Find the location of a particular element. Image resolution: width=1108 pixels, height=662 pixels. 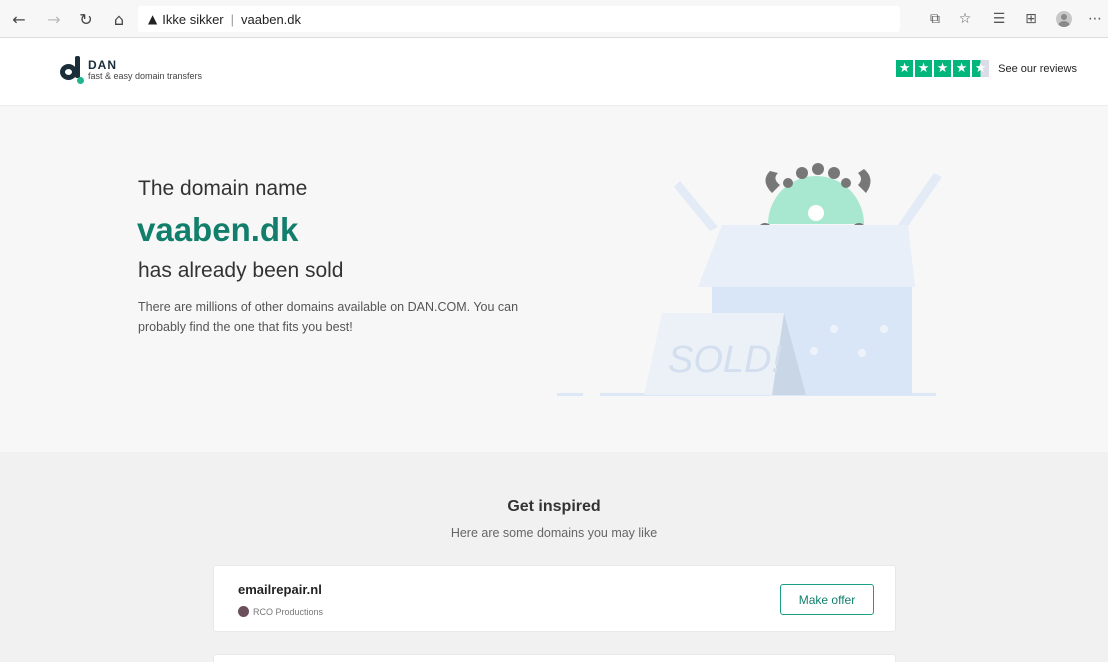

sold-box-illustration: SOLD! is located at coordinates (749, 279).